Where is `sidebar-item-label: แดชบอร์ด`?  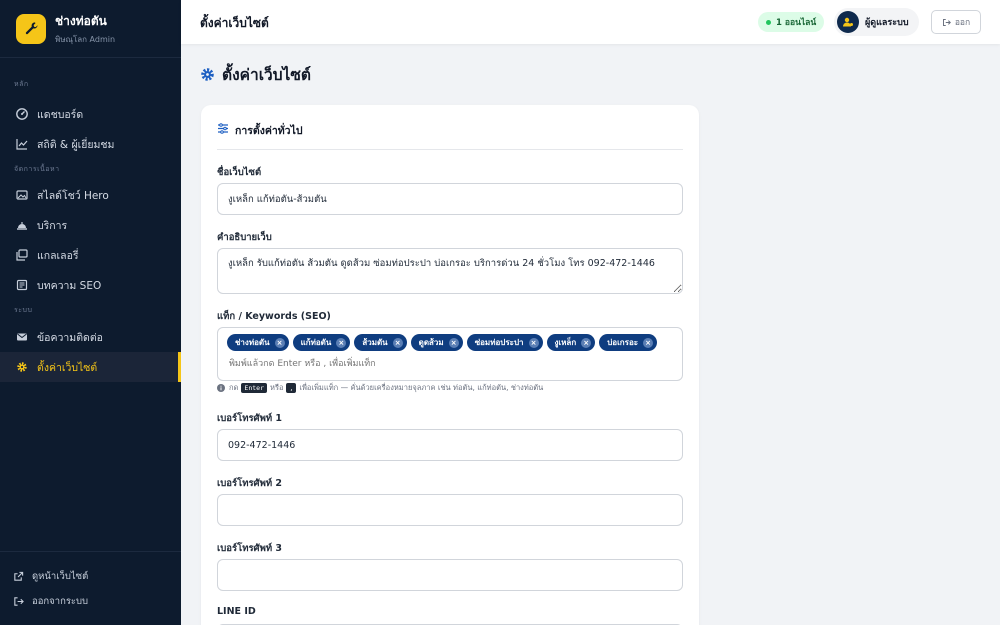
sidebar-item-label: แดชบอร์ด is located at coordinates (60, 114).